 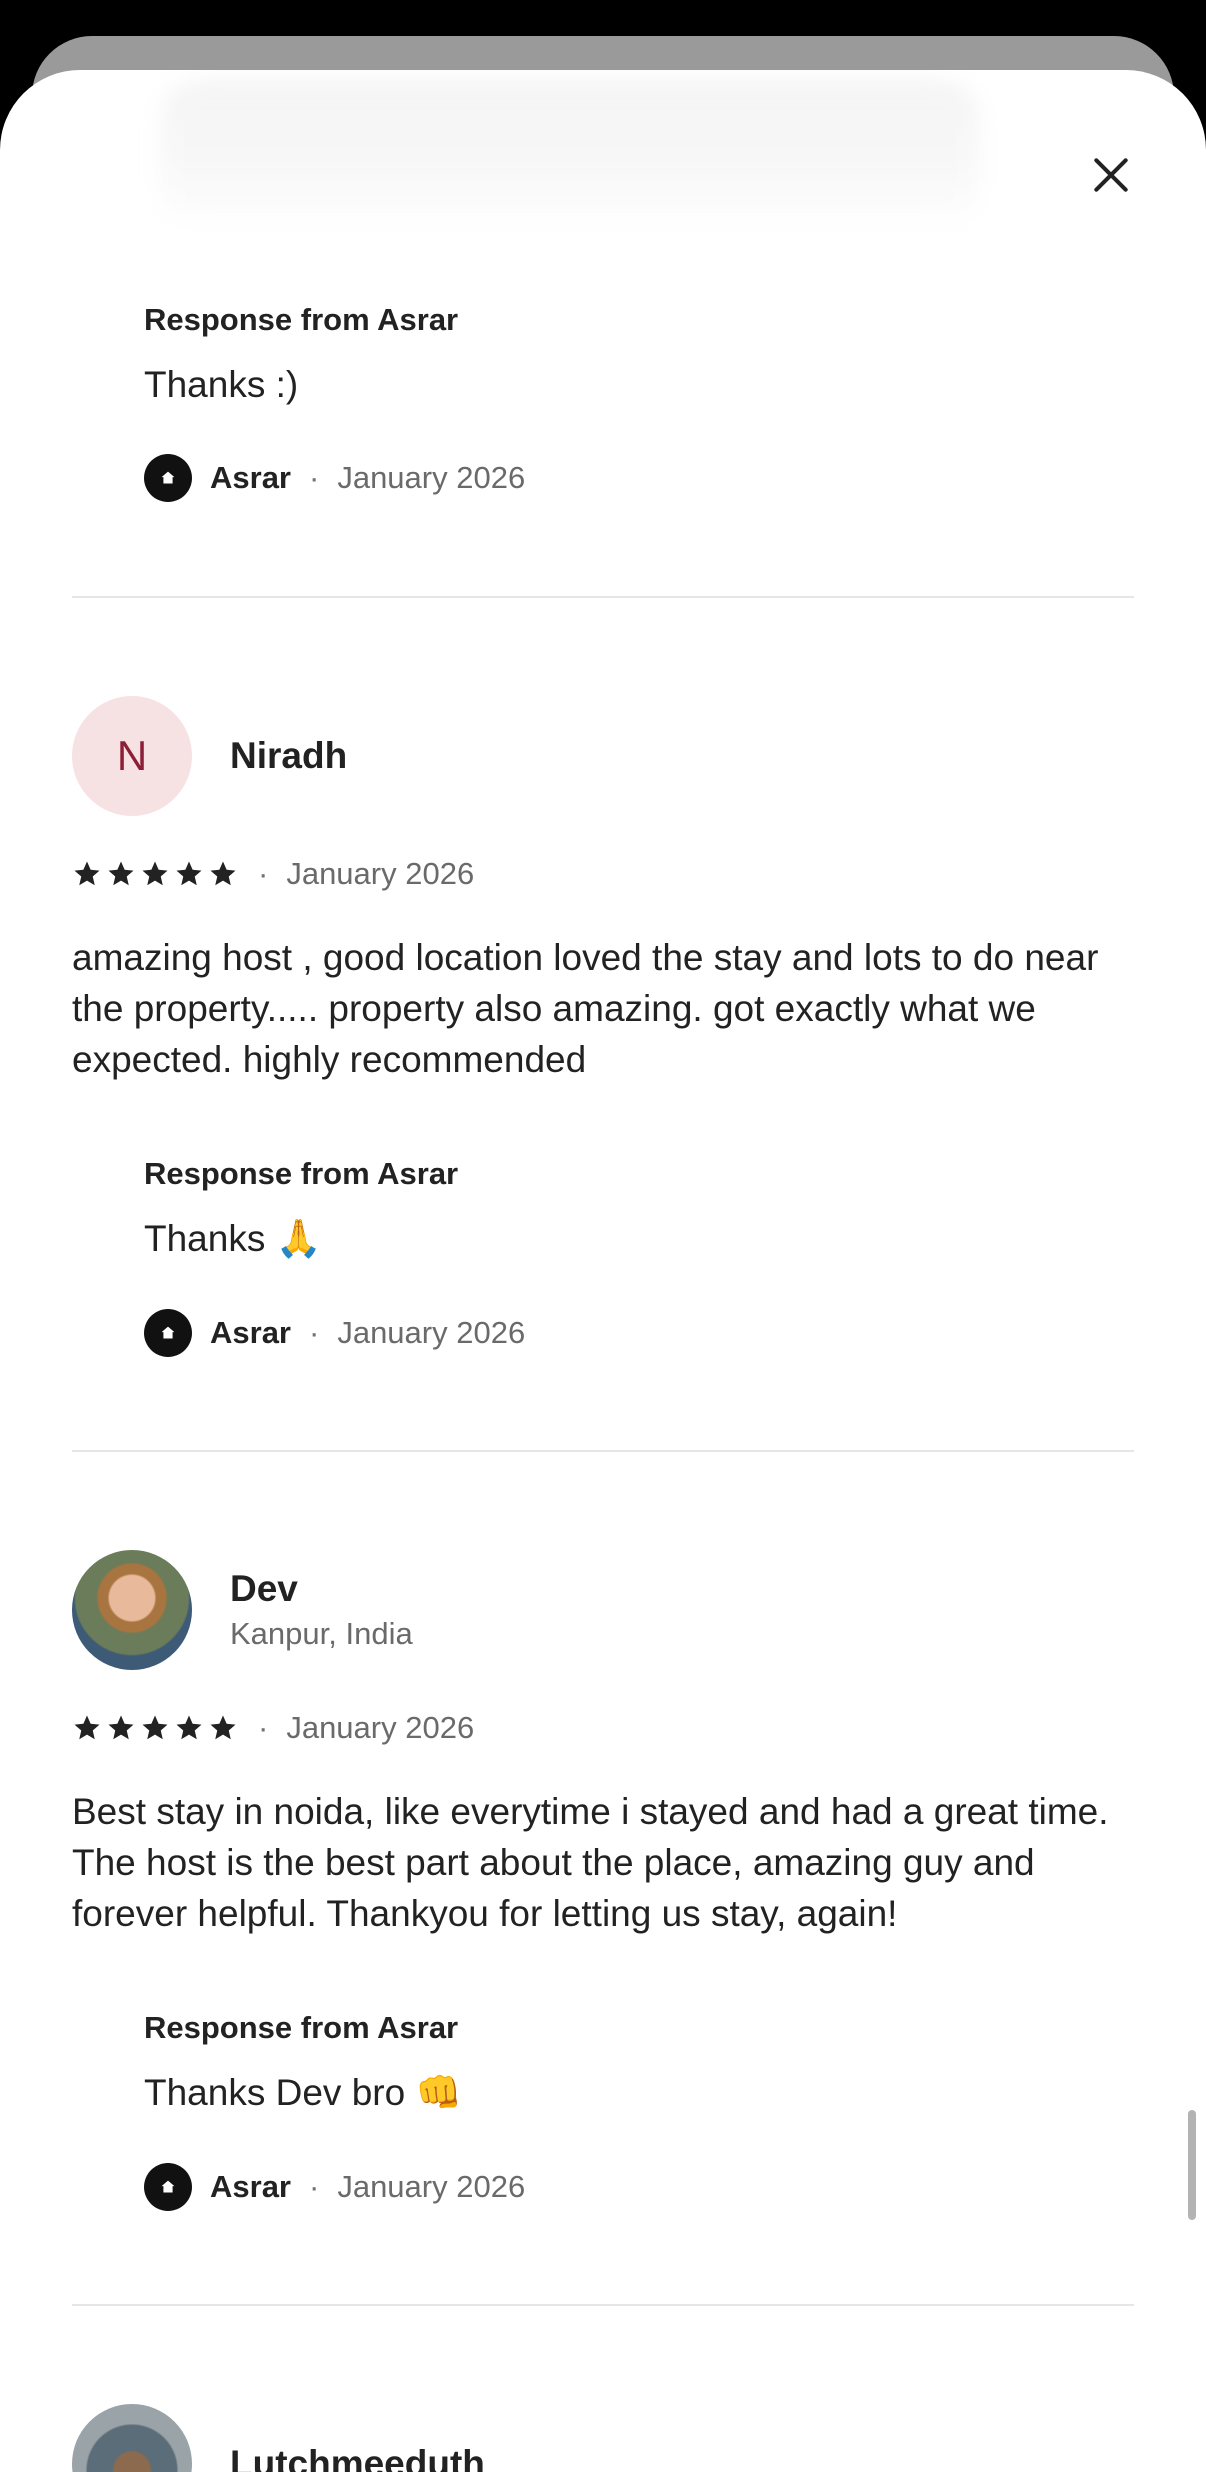 What do you see at coordinates (209, 756) in the screenshot?
I see `reviewer-header: N Niradh` at bounding box center [209, 756].